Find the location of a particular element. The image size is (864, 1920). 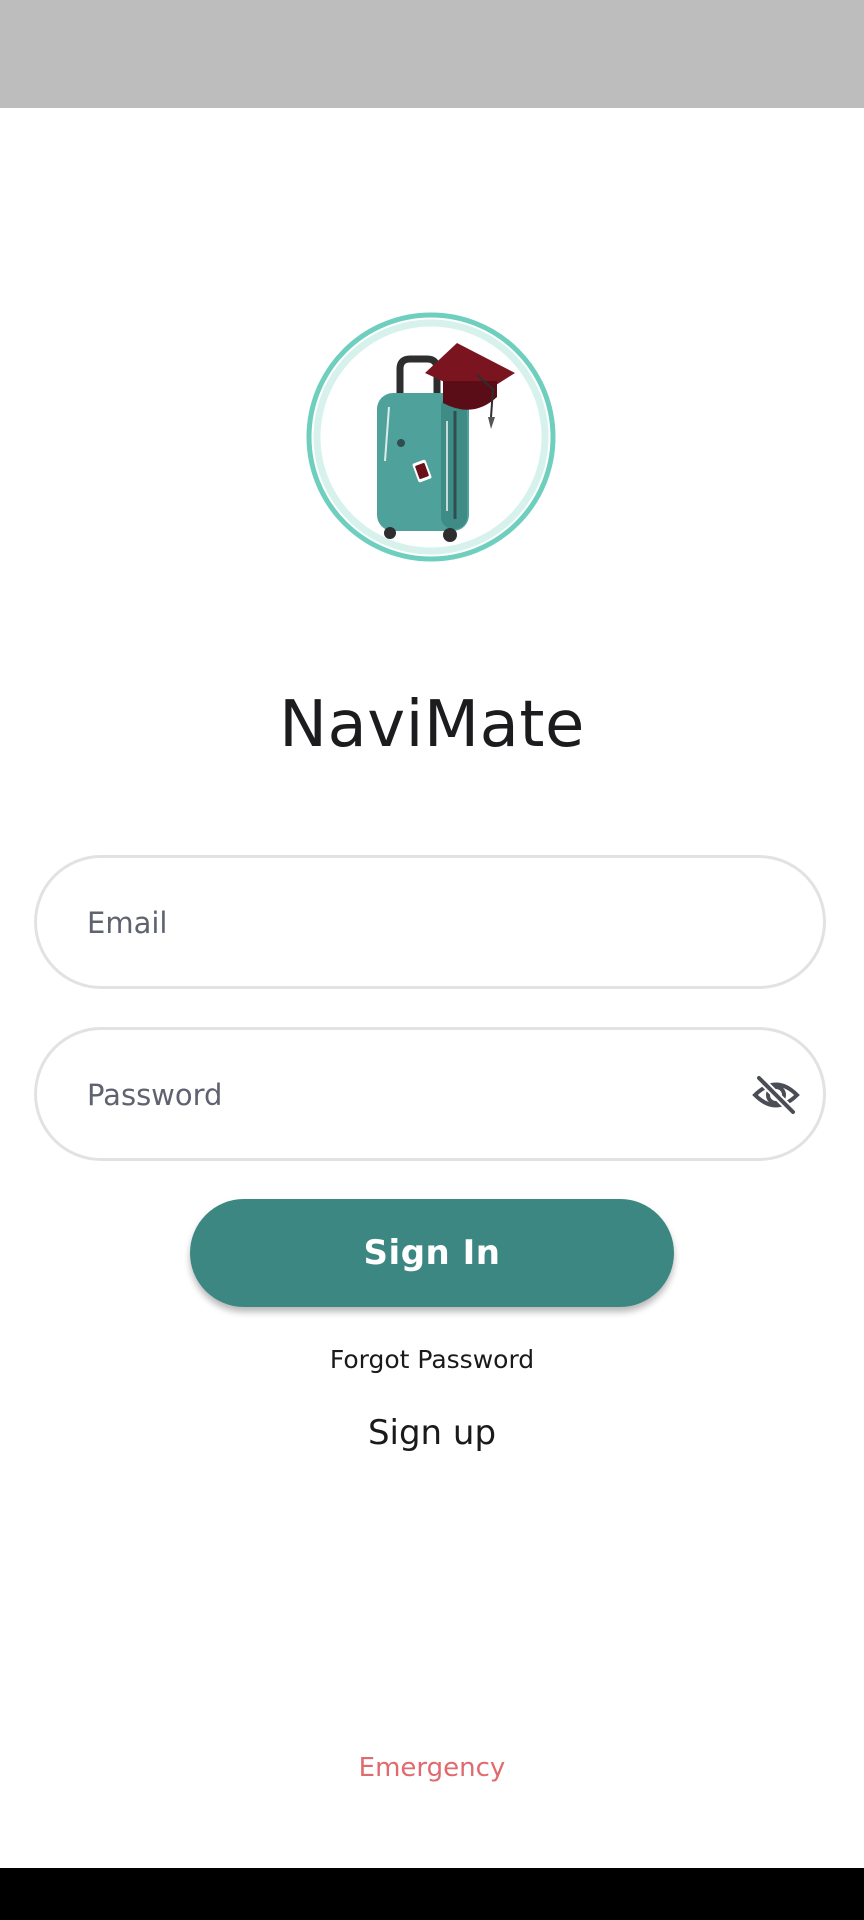

email-field is located at coordinates (430, 922).